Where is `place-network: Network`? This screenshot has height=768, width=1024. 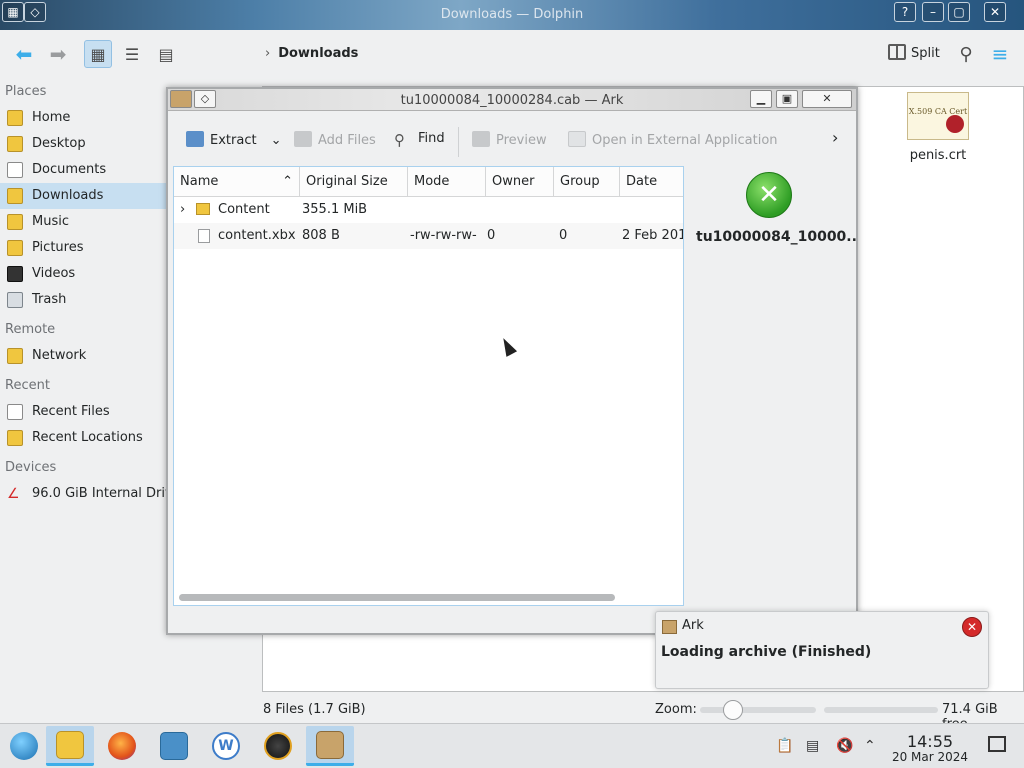 place-network: Network is located at coordinates (83, 356).